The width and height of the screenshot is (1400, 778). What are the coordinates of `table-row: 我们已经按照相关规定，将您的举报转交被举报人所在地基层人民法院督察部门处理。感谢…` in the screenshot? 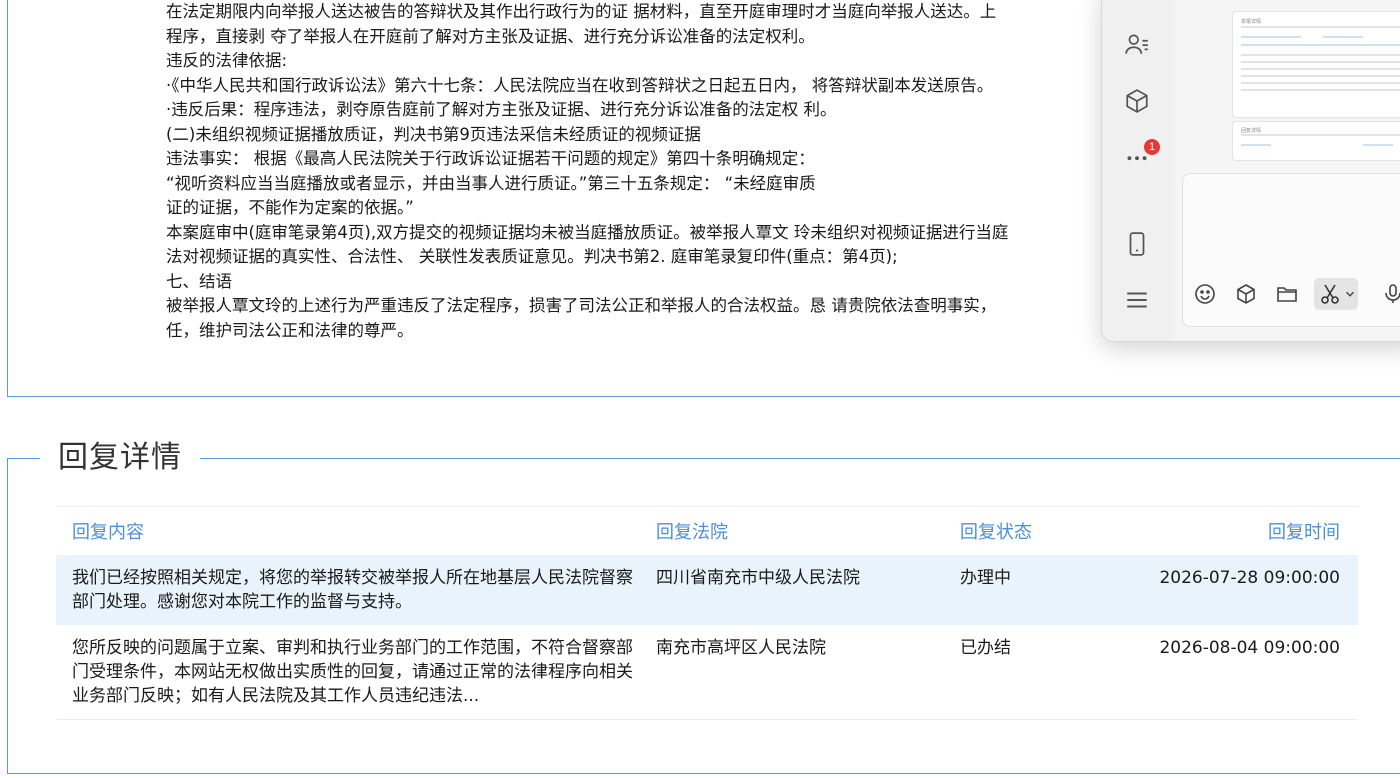 It's located at (707, 590).